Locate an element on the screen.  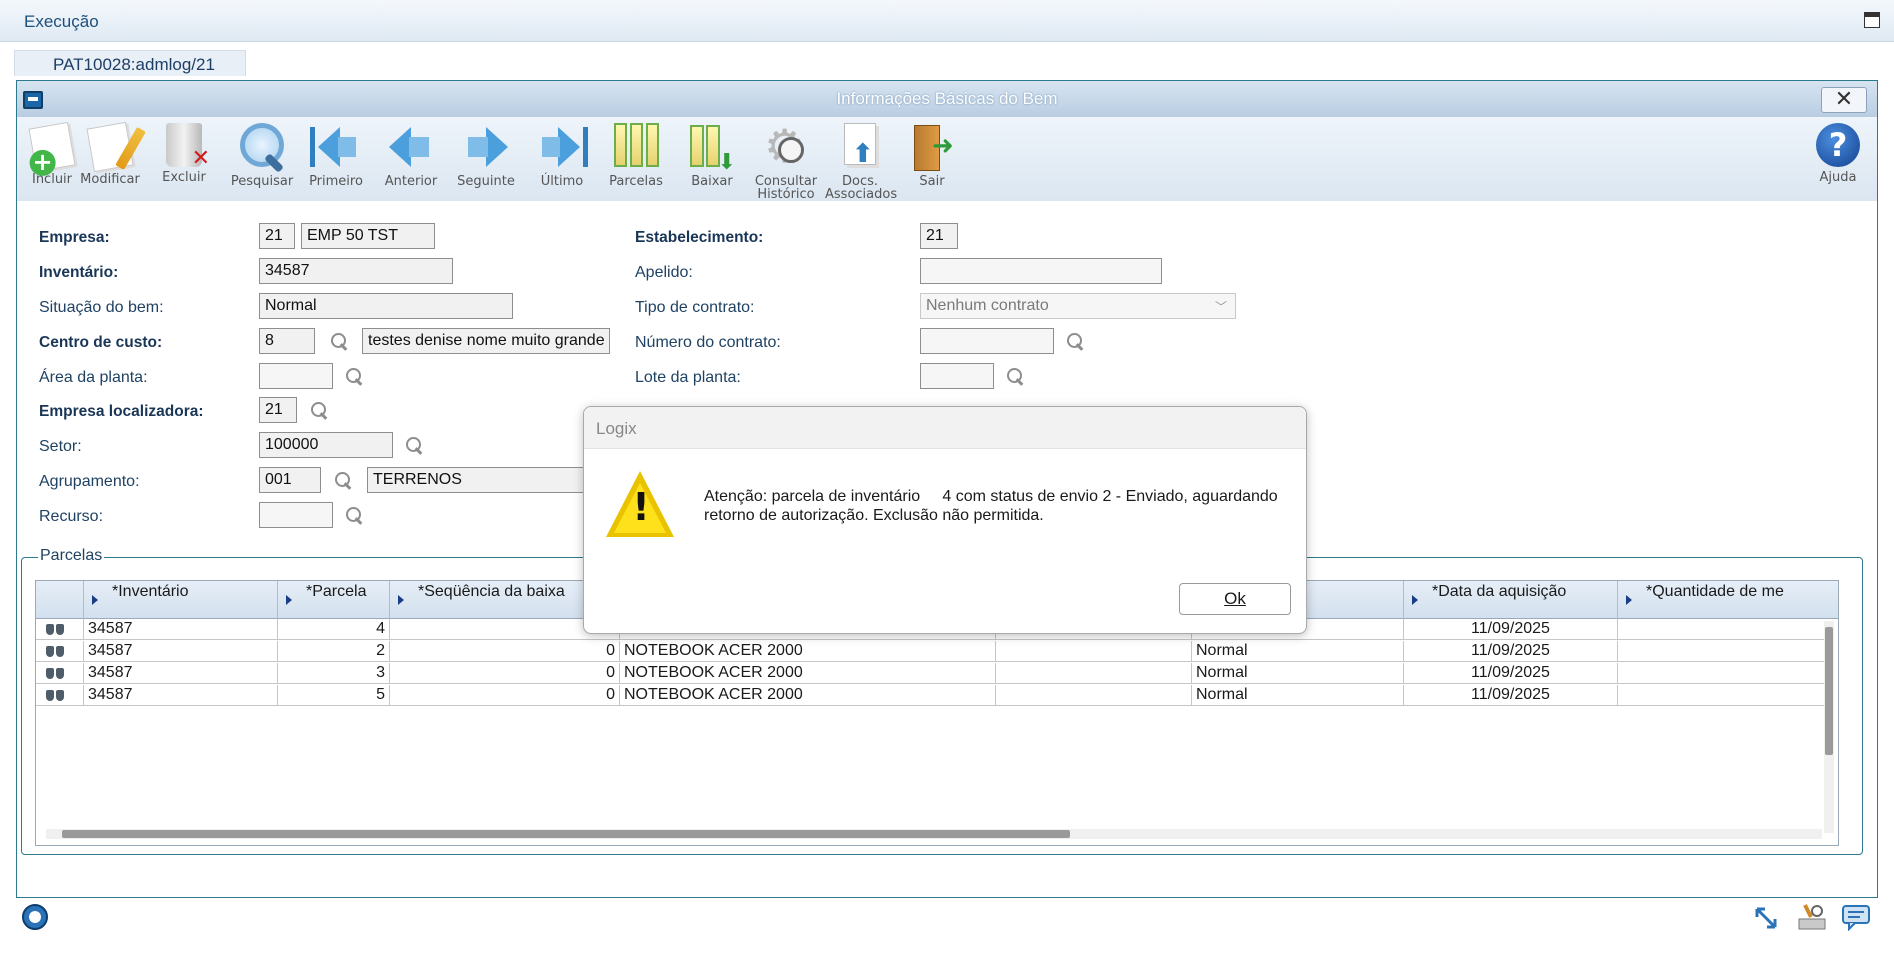
numero-contrato-search-icon is located at coordinates (1076, 342).